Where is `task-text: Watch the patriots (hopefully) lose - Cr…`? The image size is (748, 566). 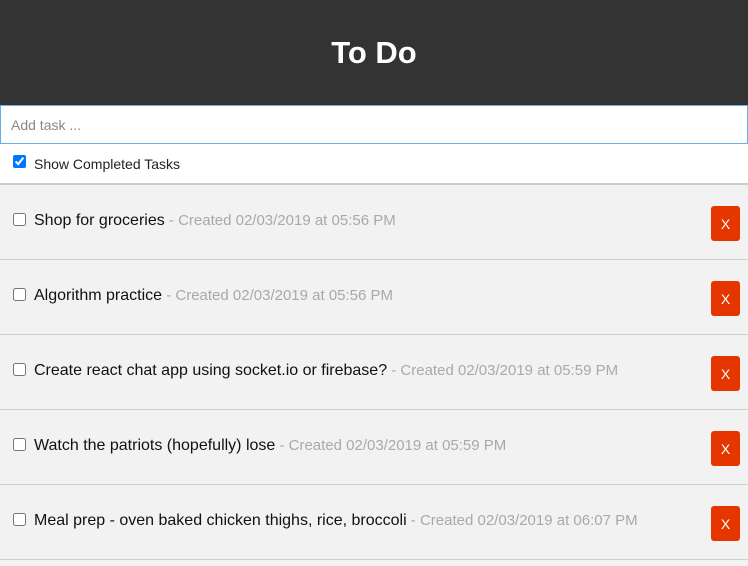
task-text: Watch the patriots (hopefully) lose - Cr… is located at coordinates (270, 446).